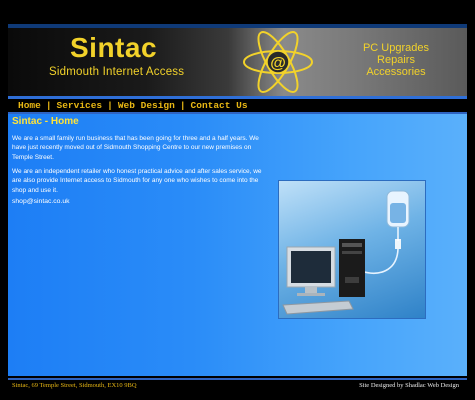 The width and height of the screenshot is (475, 400). Describe the element at coordinates (396, 72) in the screenshot. I see `service-item: Accessories` at that location.